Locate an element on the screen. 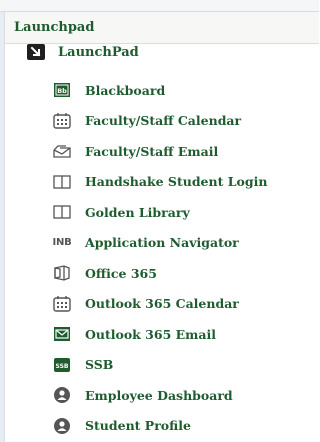  launchpad-root-label: LaunchPad is located at coordinates (98, 52).